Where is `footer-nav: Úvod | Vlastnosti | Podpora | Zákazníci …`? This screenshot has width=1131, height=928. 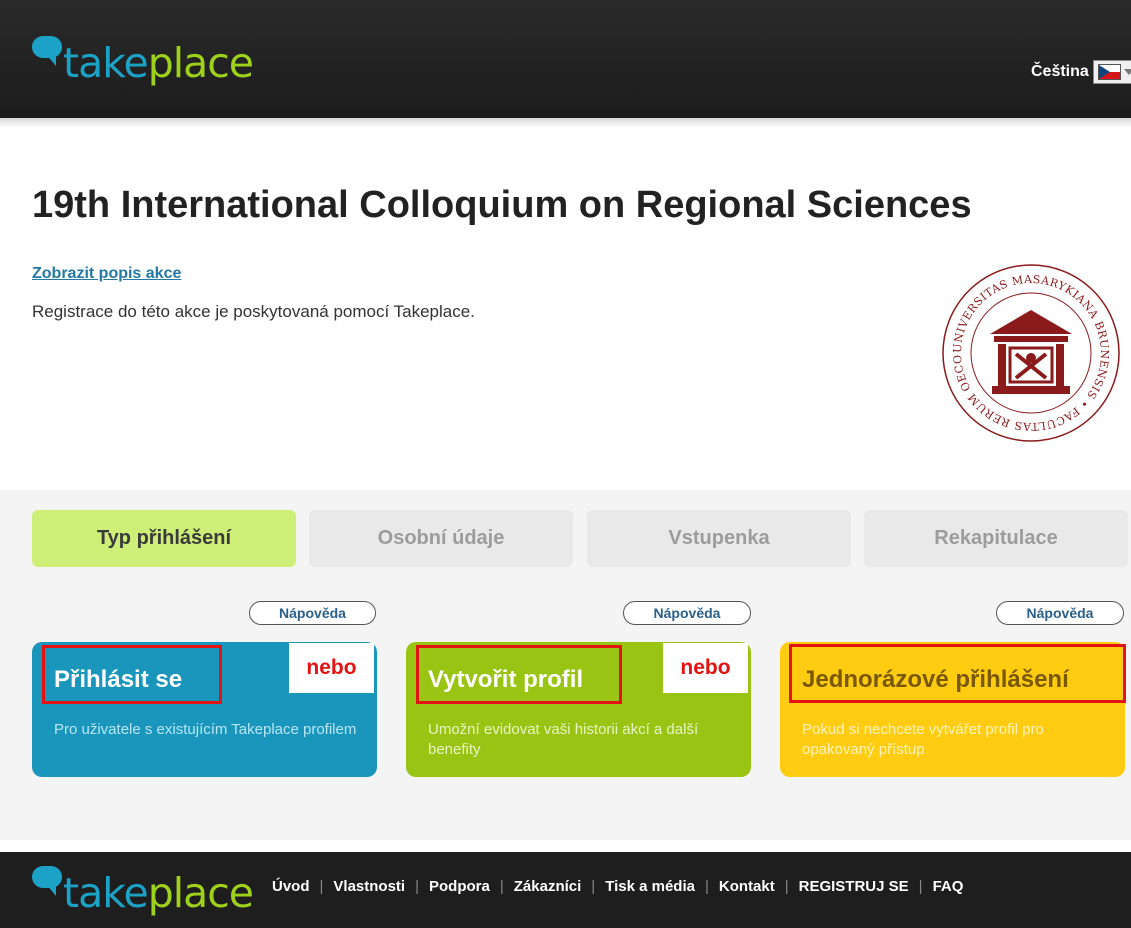
footer-nav: Úvod | Vlastnosti | Podpora | Zákazníci … is located at coordinates (618, 886).